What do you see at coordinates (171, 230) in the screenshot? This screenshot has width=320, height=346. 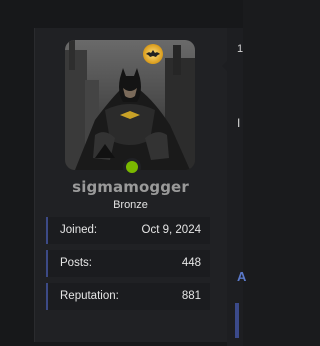 I see `stat-joined-value: Oct 9, 2024` at bounding box center [171, 230].